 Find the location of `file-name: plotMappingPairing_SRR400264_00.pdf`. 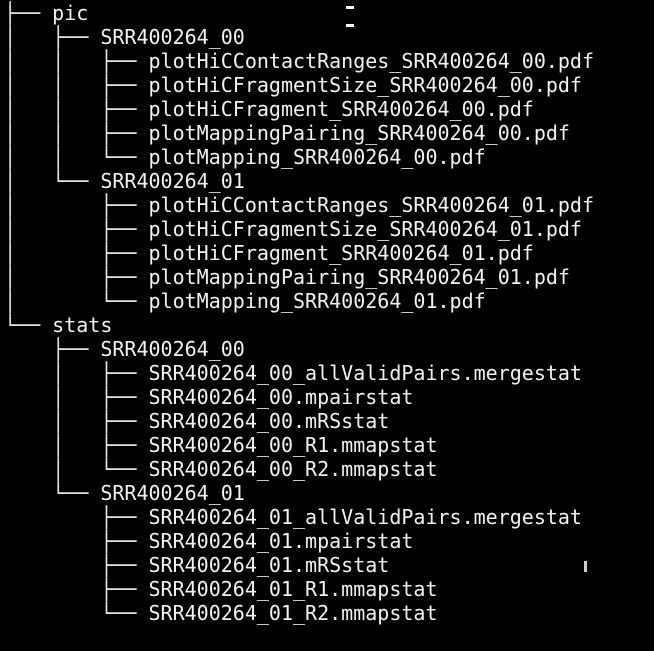

file-name: plotMappingPairing_SRR400264_00.pdf is located at coordinates (359, 133).